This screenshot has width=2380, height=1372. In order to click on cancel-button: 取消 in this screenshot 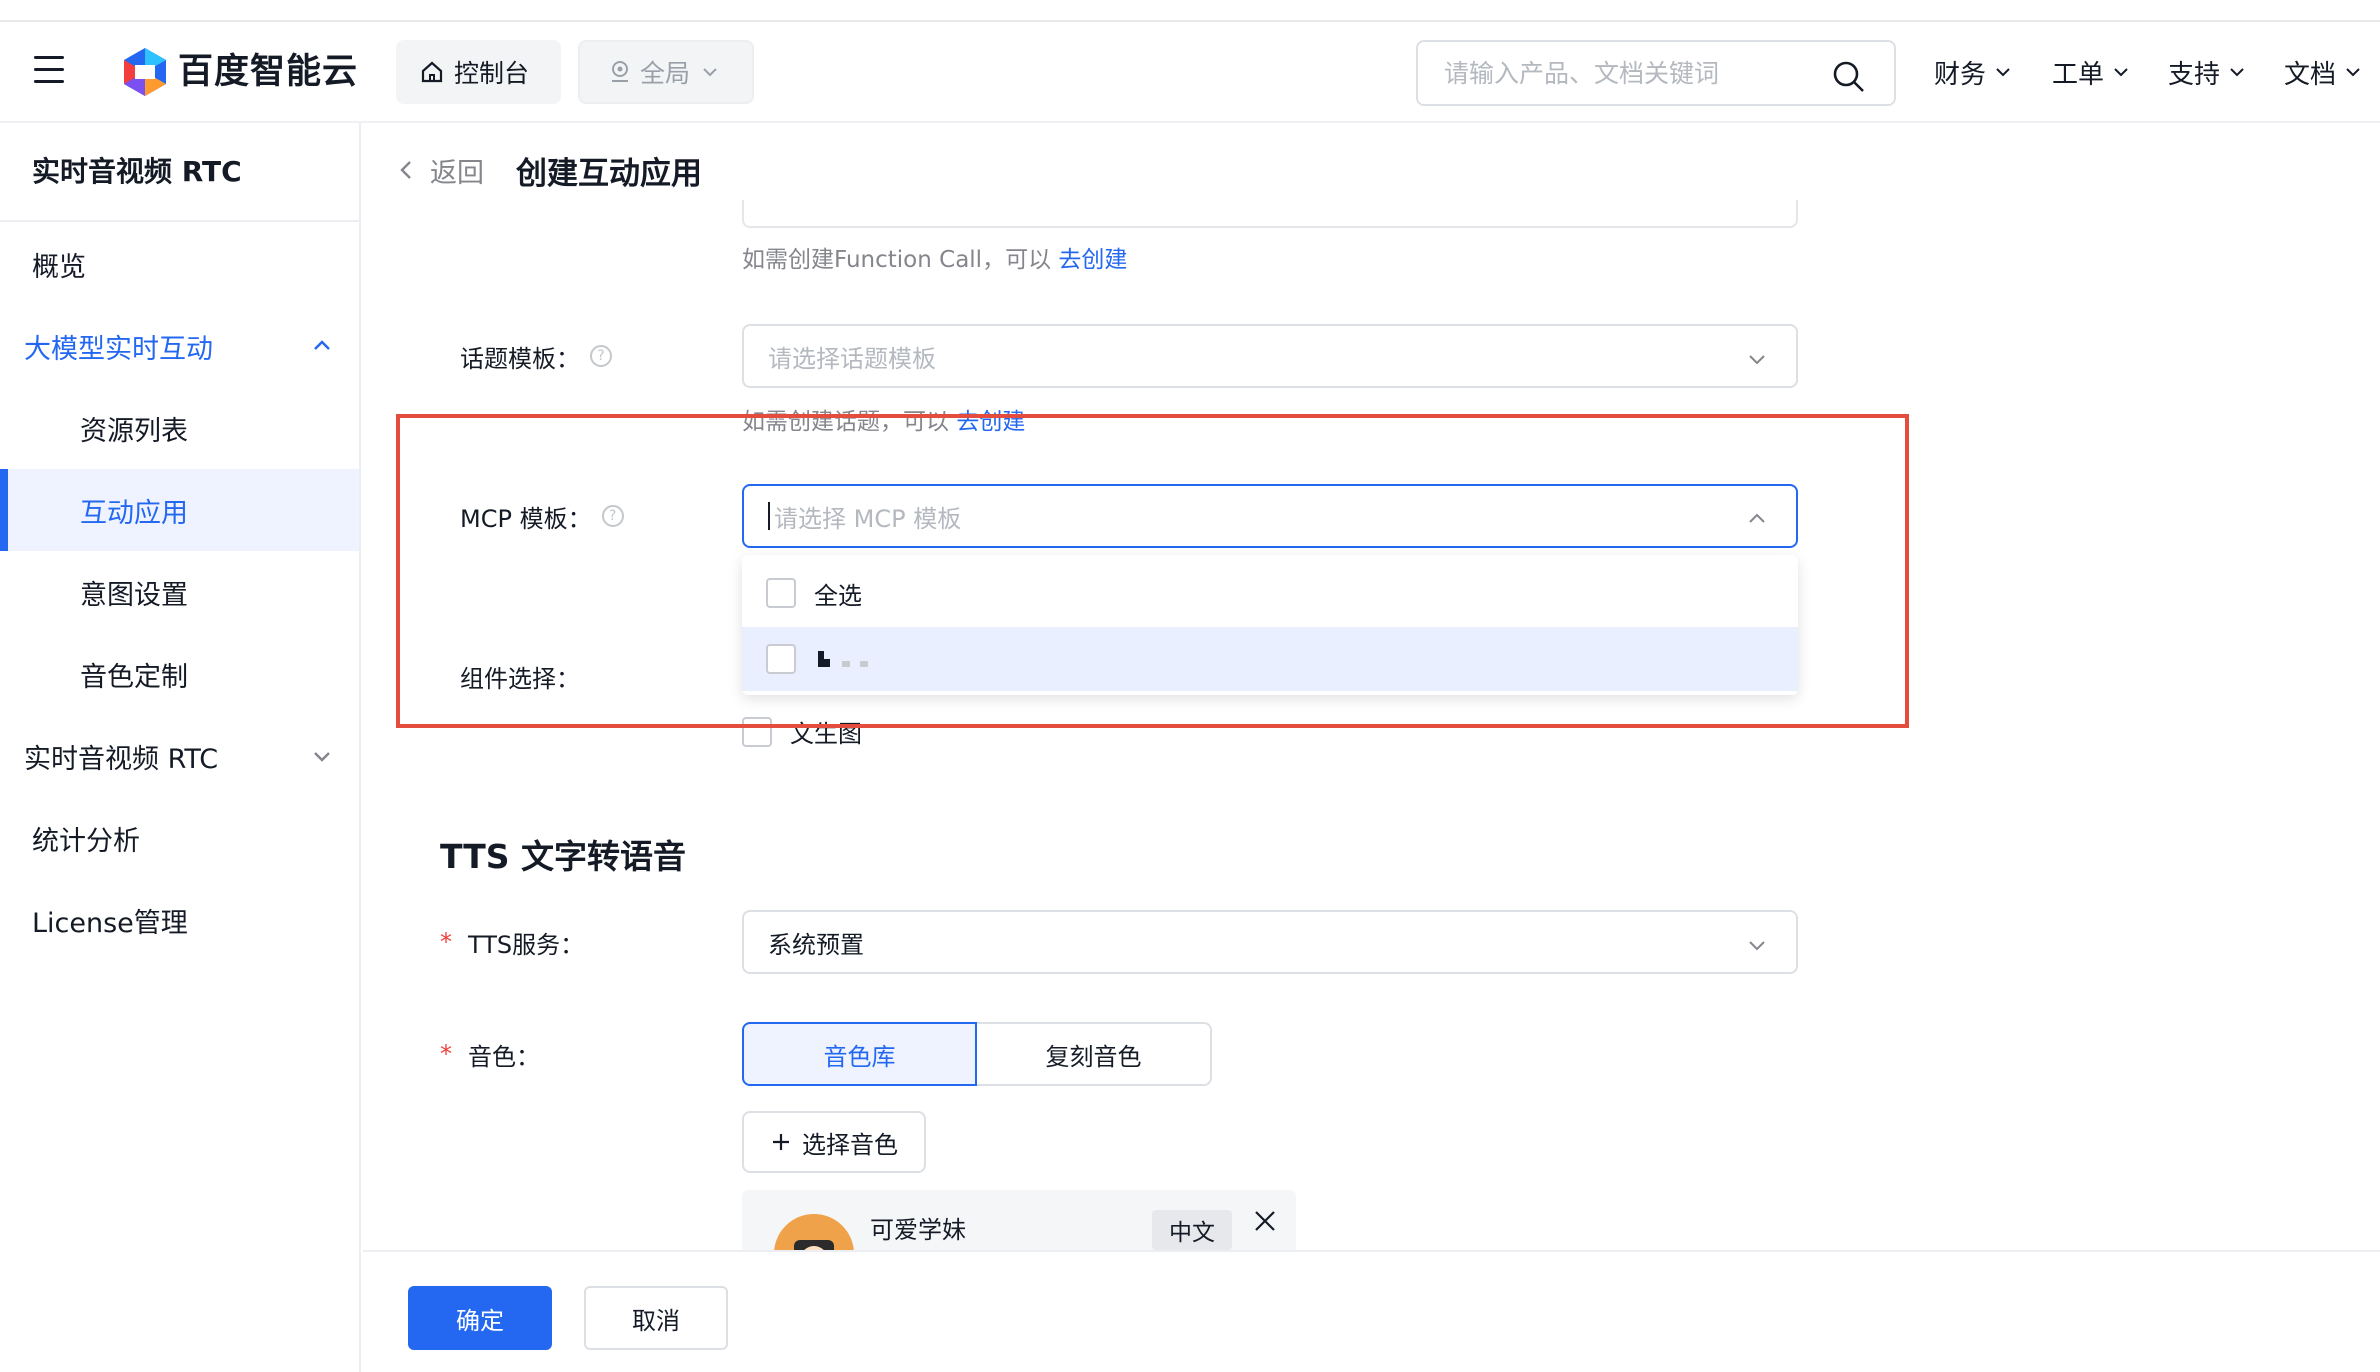, I will do `click(656, 1318)`.